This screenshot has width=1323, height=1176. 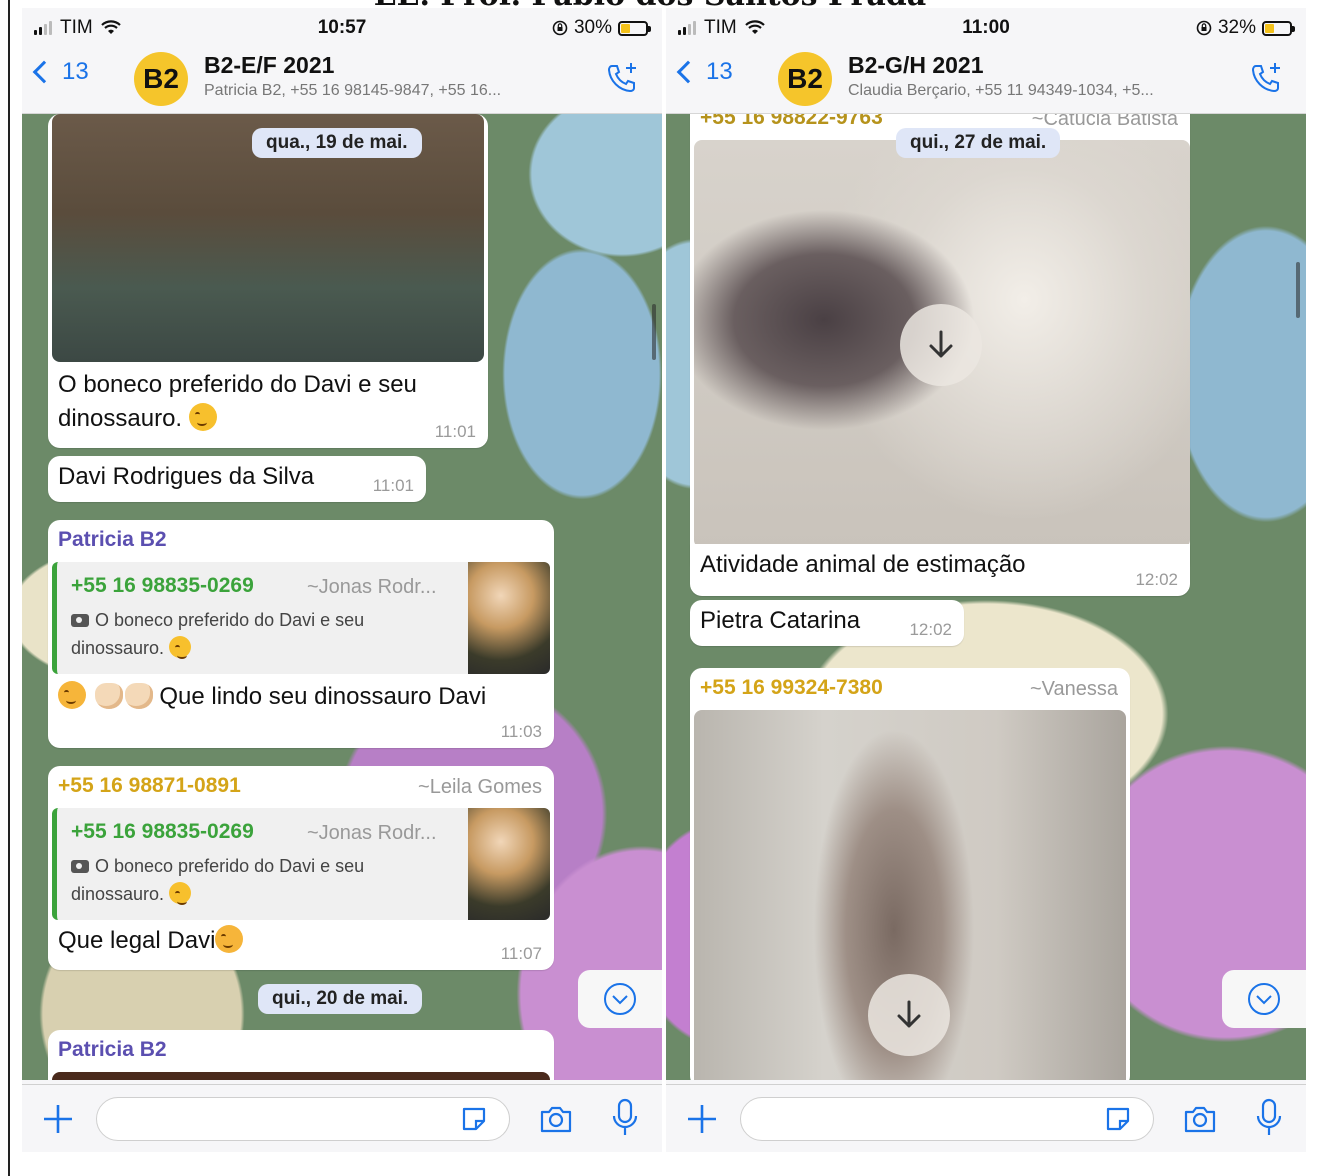 What do you see at coordinates (592, 27) in the screenshot?
I see `battery-percent: 30%` at bounding box center [592, 27].